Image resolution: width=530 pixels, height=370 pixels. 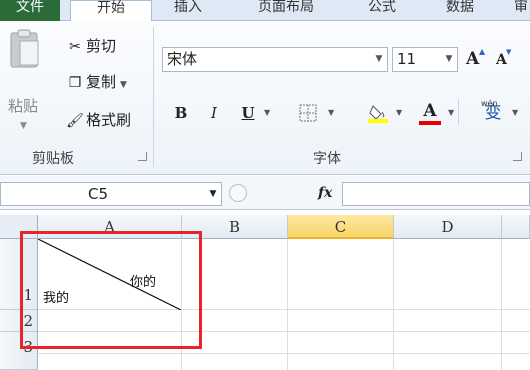 I want to click on tab-formulas: 公式, so click(x=382, y=10).